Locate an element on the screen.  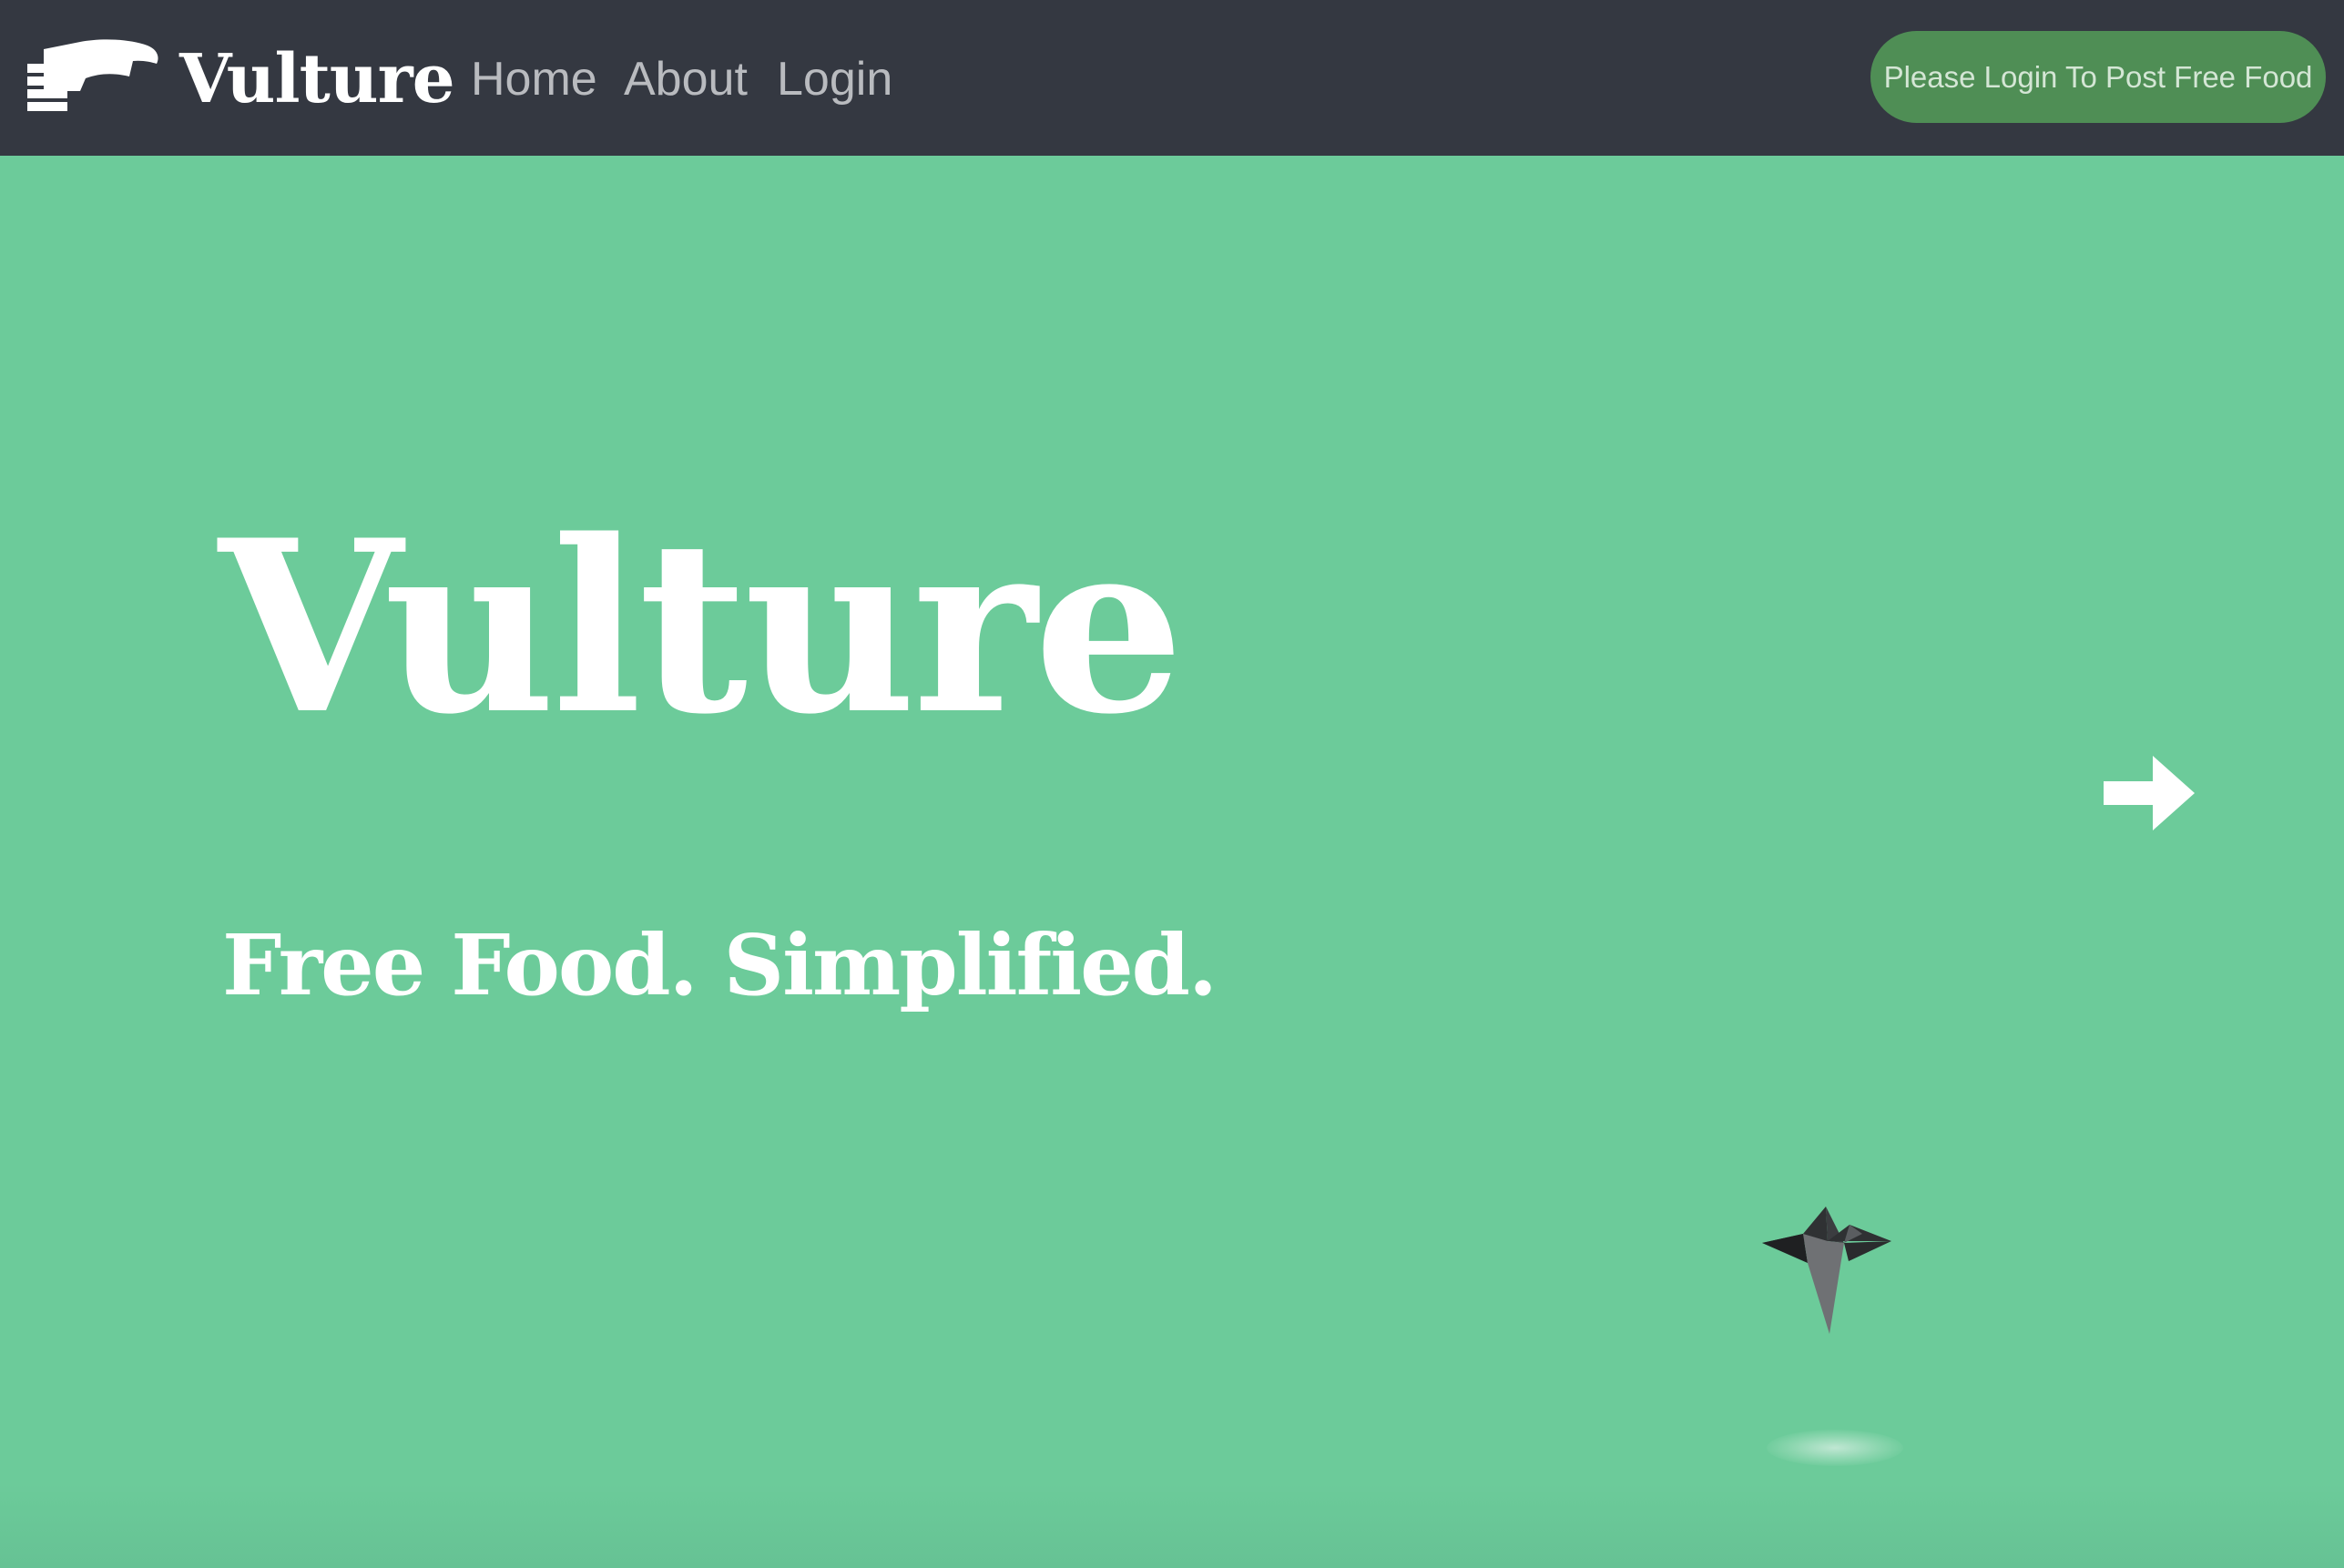
nav-about-link: About is located at coordinates (686, 79).